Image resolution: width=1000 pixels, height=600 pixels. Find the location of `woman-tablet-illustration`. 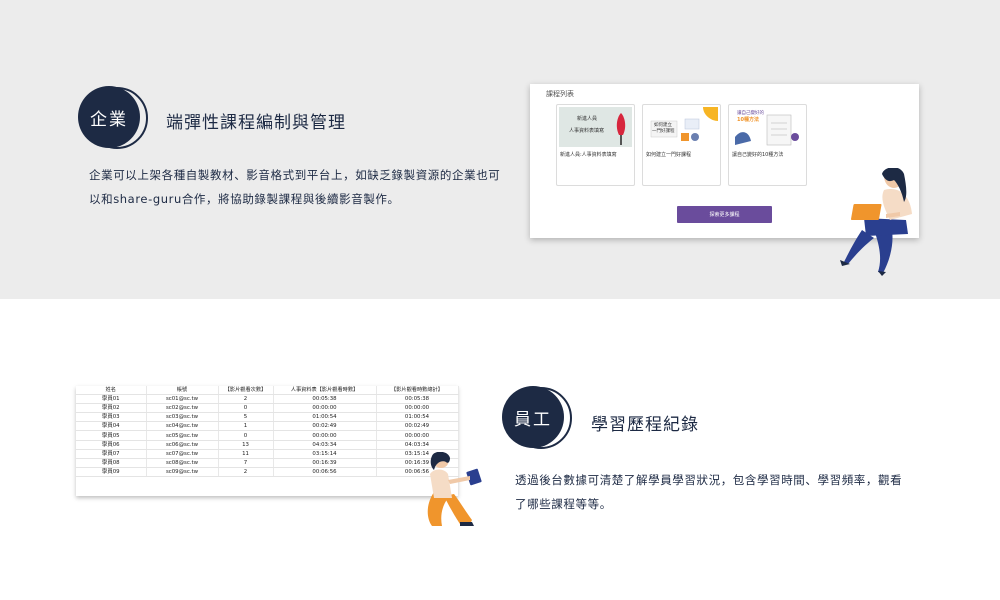

woman-tablet-illustration is located at coordinates (454, 489).